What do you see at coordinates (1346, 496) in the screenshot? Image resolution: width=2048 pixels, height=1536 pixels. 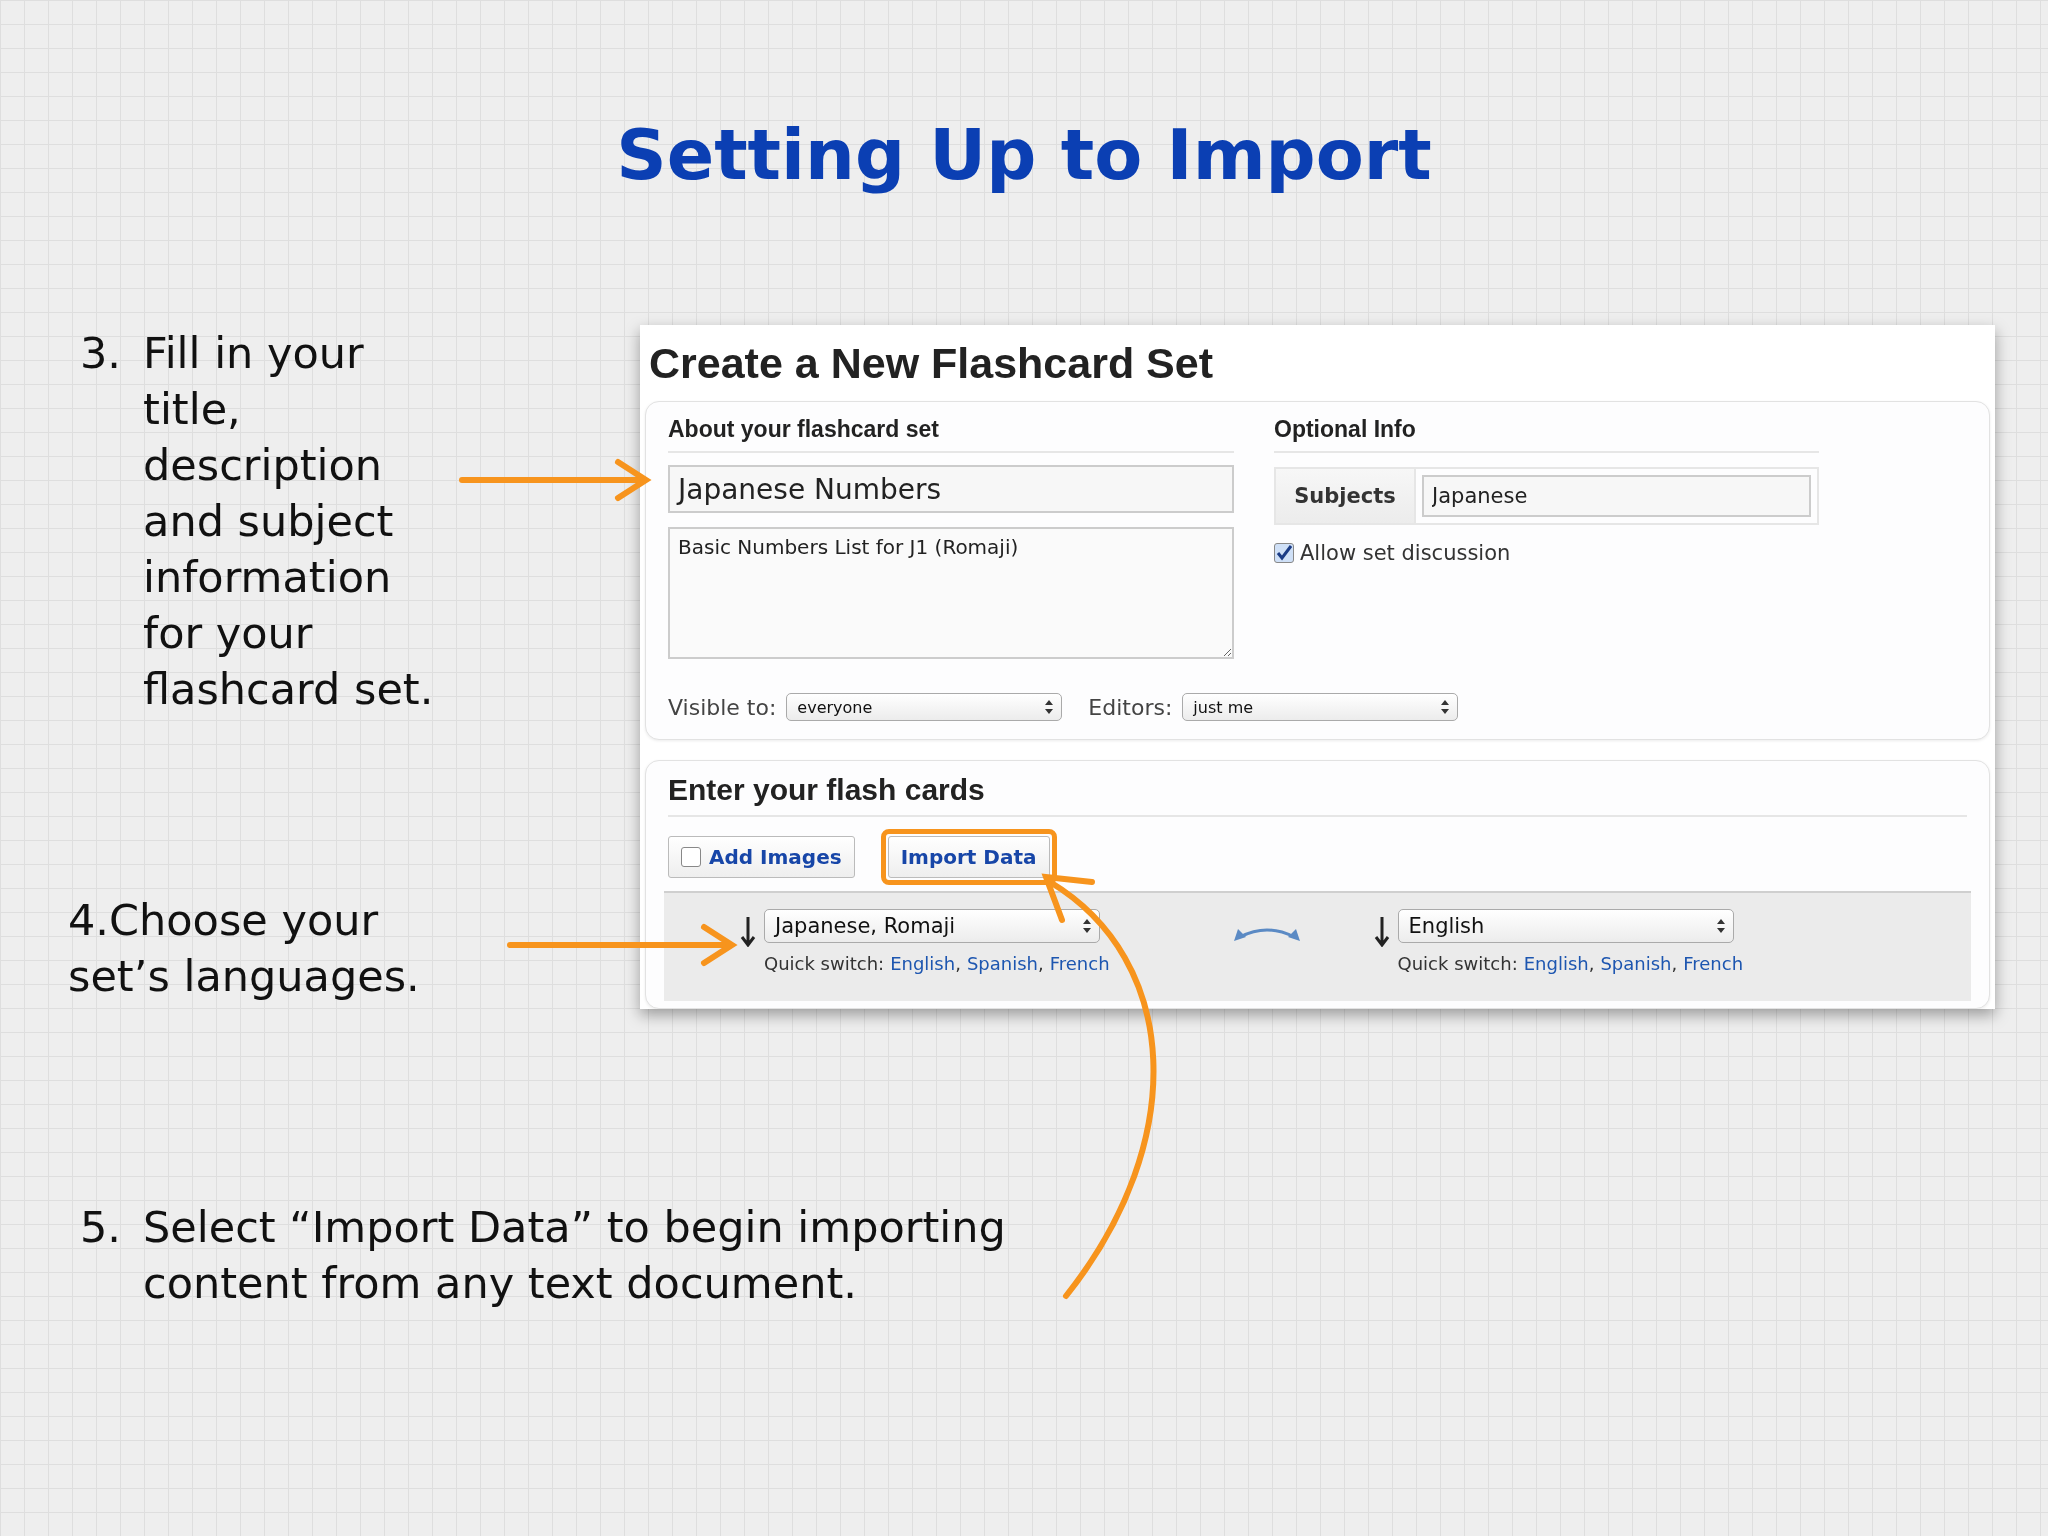 I see `subjects-label: Subjects` at bounding box center [1346, 496].